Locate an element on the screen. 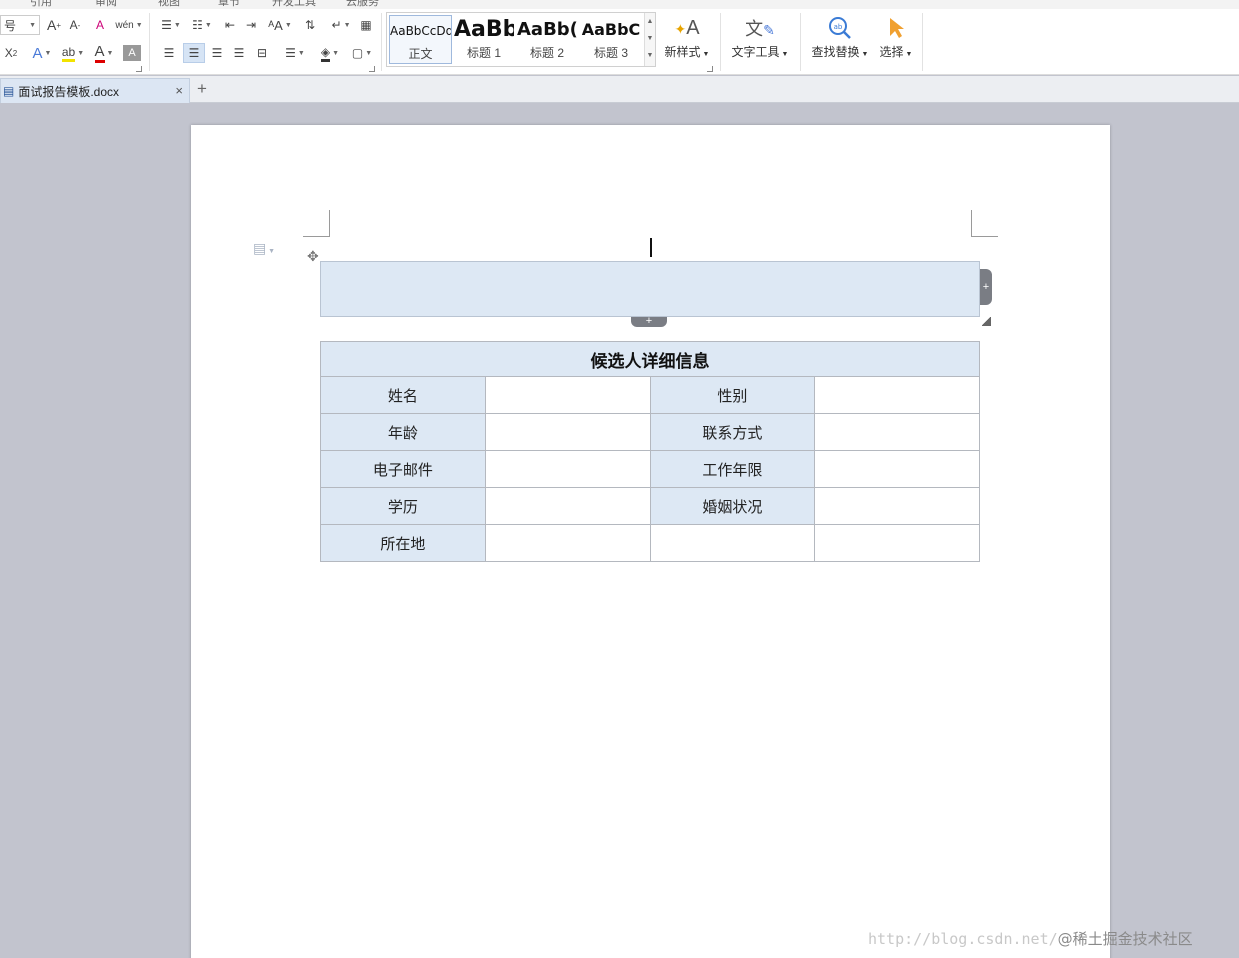 This screenshot has width=1239, height=958. watermark-site: @稀土掘金技术社区 is located at coordinates (1125, 939).